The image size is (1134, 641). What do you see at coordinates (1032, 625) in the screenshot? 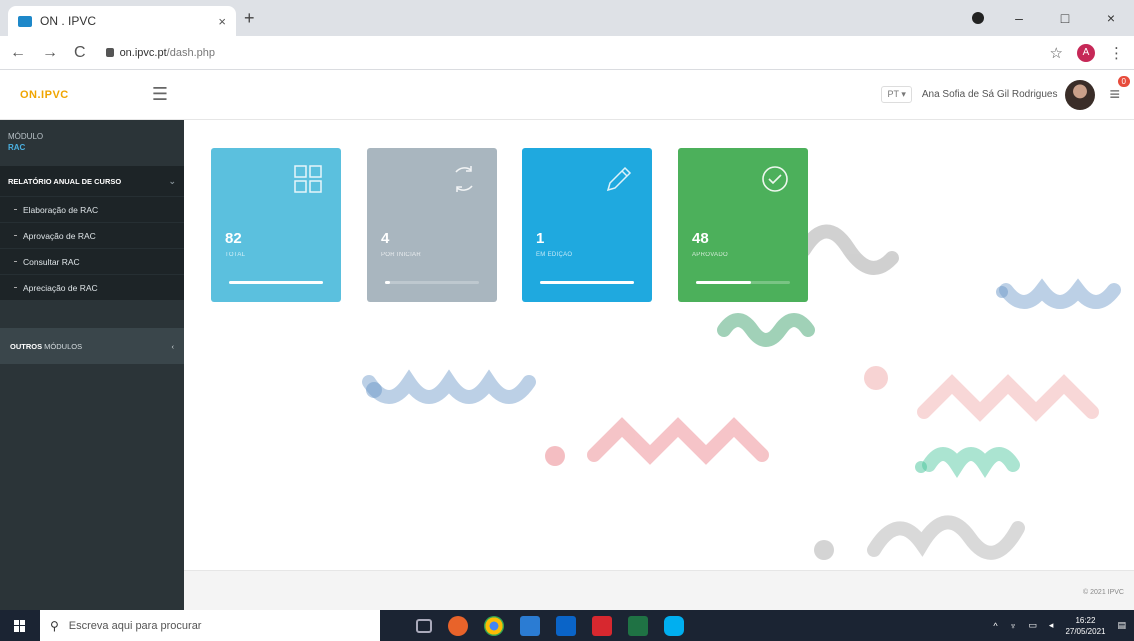
I see `battery-icon: ▭` at bounding box center [1032, 625].